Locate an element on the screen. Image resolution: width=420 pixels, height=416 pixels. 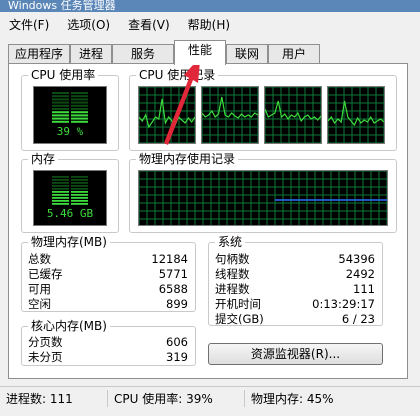
stat-value: 12184 is located at coordinates (169, 259).